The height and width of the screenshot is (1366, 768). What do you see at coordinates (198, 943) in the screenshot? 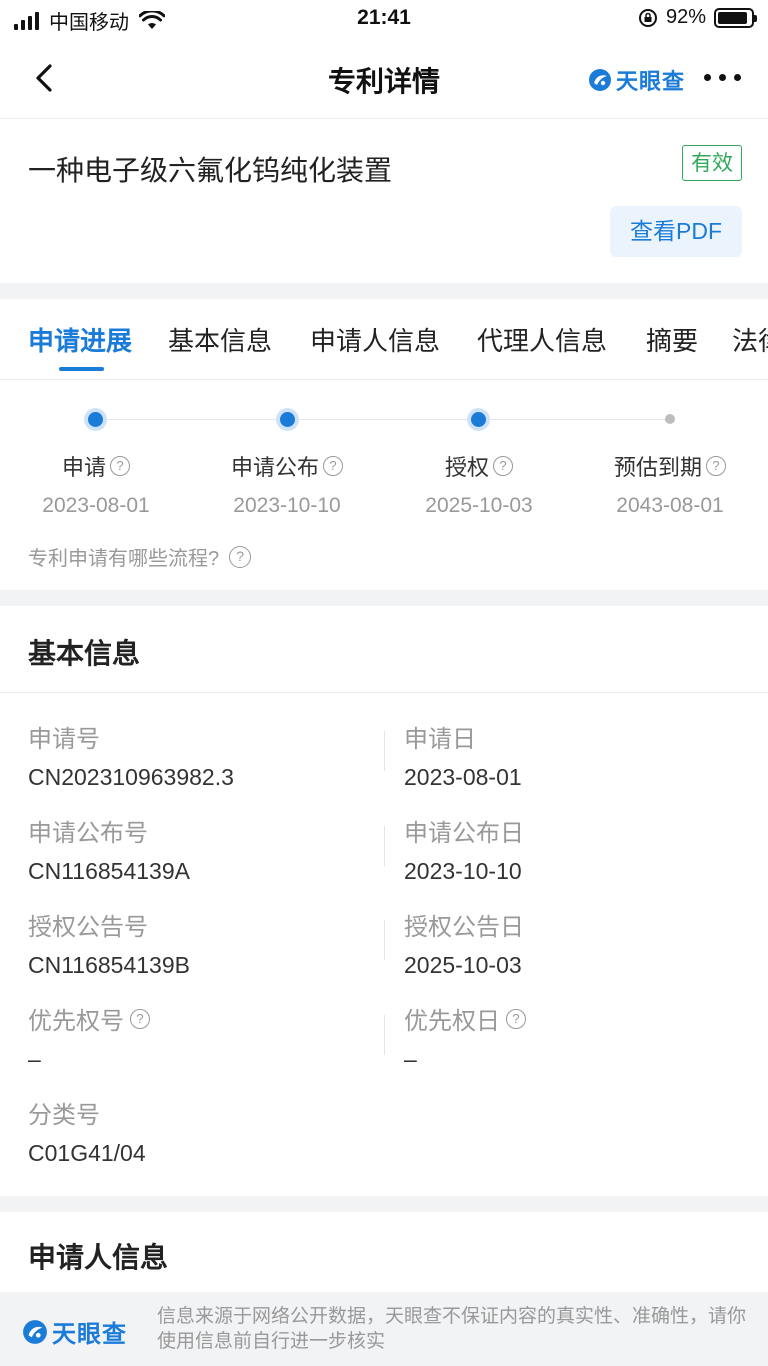
I see `field-grant-number: 授权公告号 CN116854139B` at bounding box center [198, 943].